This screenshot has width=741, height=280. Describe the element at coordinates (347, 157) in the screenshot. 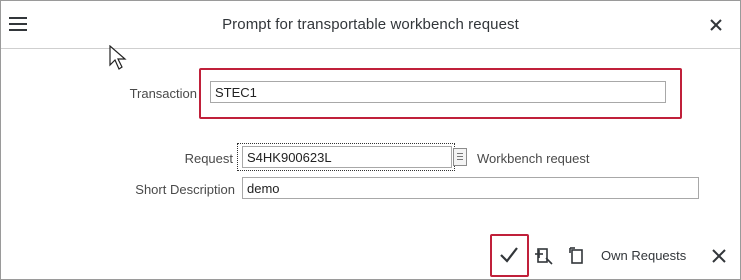

I see `request-field` at that location.